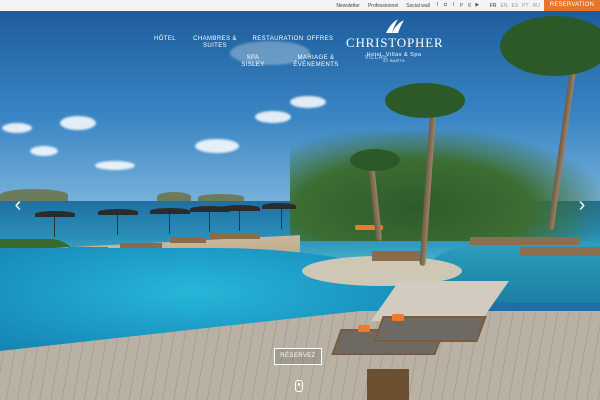 The height and width of the screenshot is (400, 600). What do you see at coordinates (394, 61) in the screenshot?
I see `logo-place: ST BARTH` at bounding box center [394, 61].